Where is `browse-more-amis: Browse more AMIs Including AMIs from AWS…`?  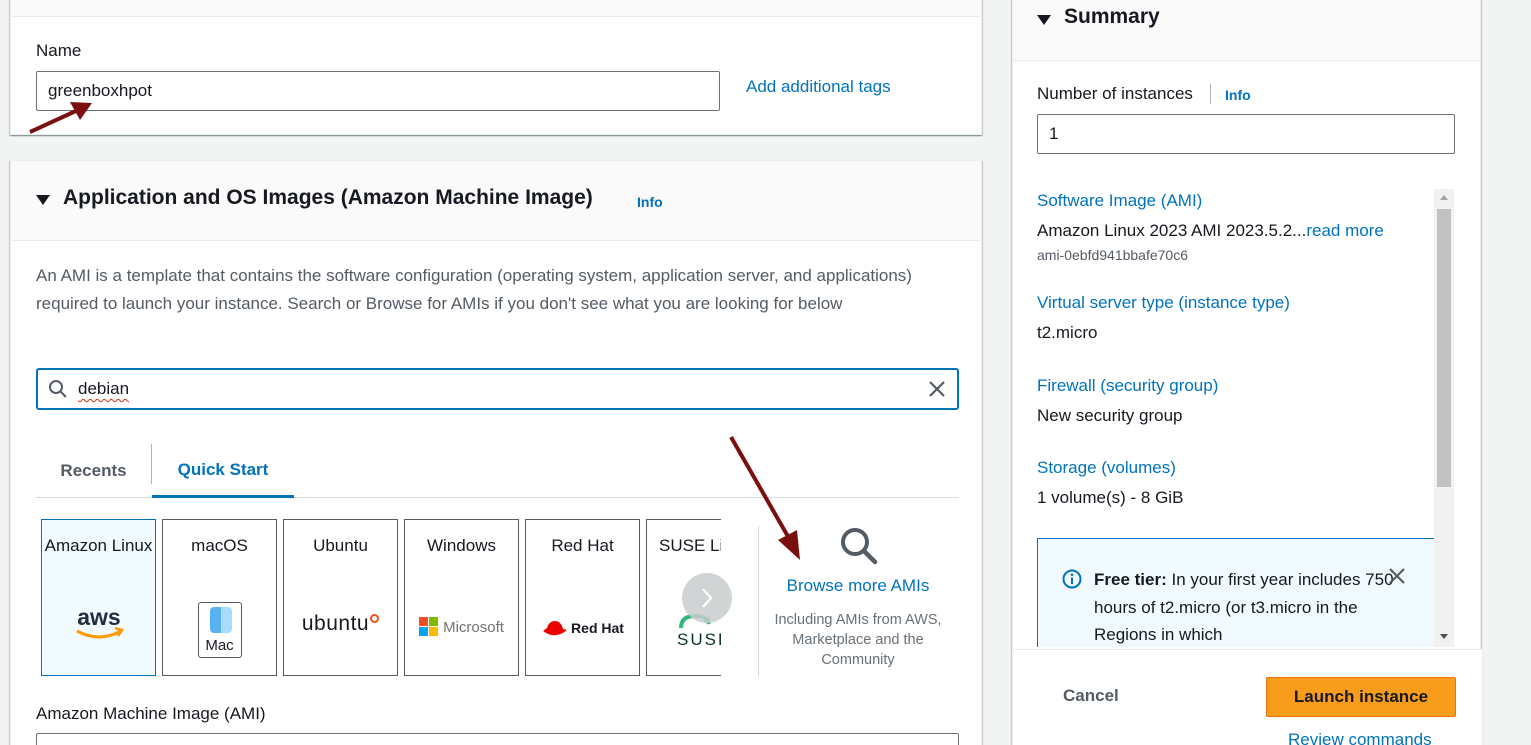 browse-more-amis: Browse more AMIs Including AMIs from AWS… is located at coordinates (858, 598).